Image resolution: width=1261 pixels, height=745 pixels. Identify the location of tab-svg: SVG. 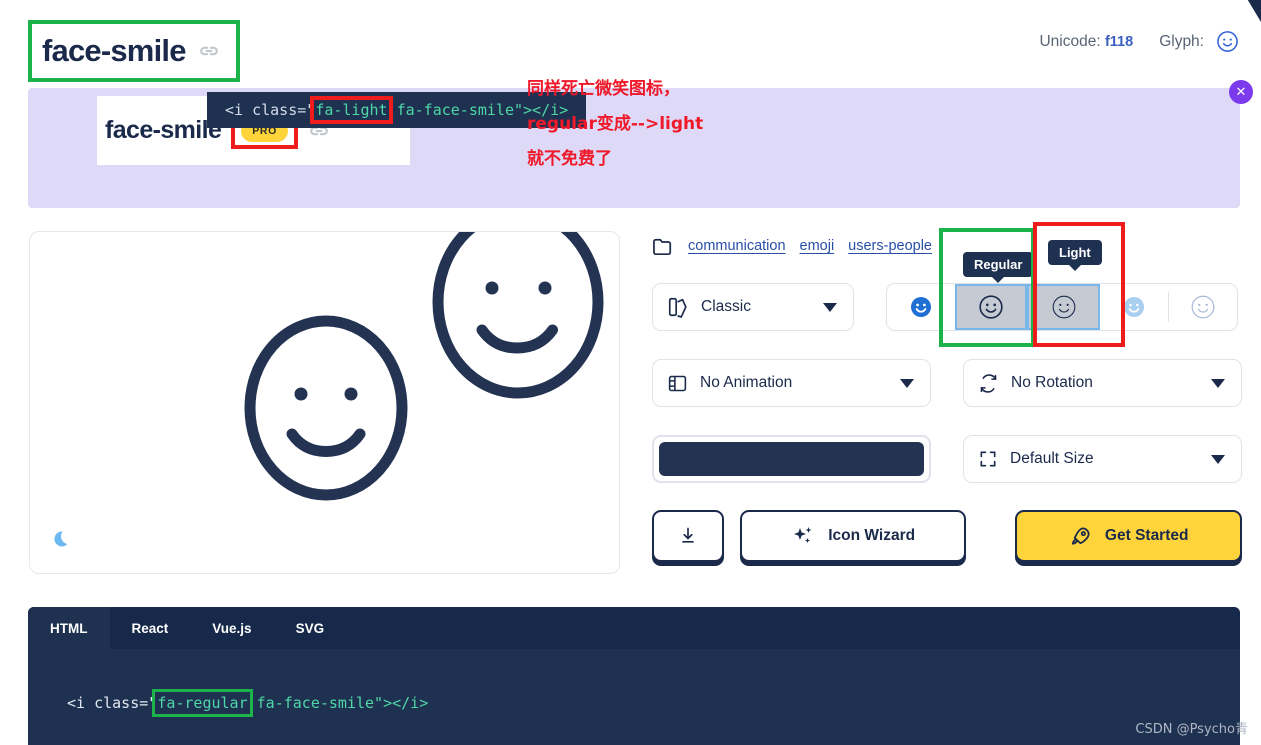
(310, 628).